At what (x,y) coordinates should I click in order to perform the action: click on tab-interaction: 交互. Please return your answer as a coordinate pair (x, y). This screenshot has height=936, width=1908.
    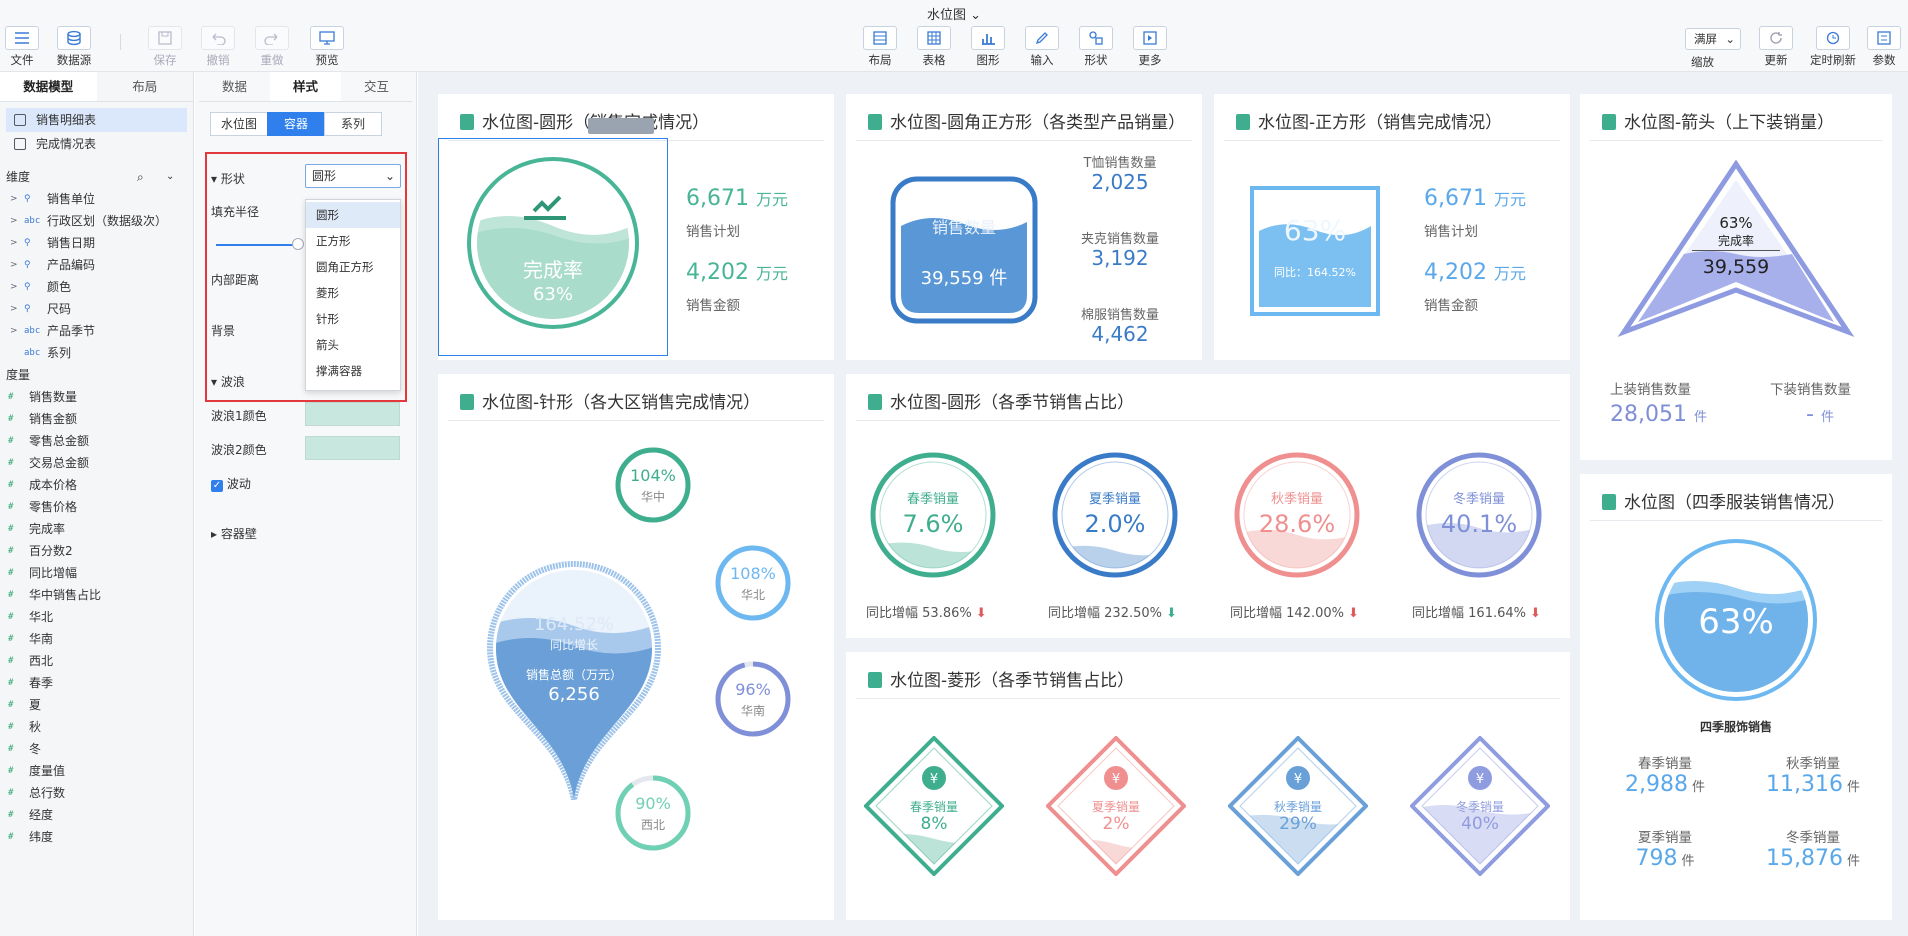
    Looking at the image, I should click on (376, 86).